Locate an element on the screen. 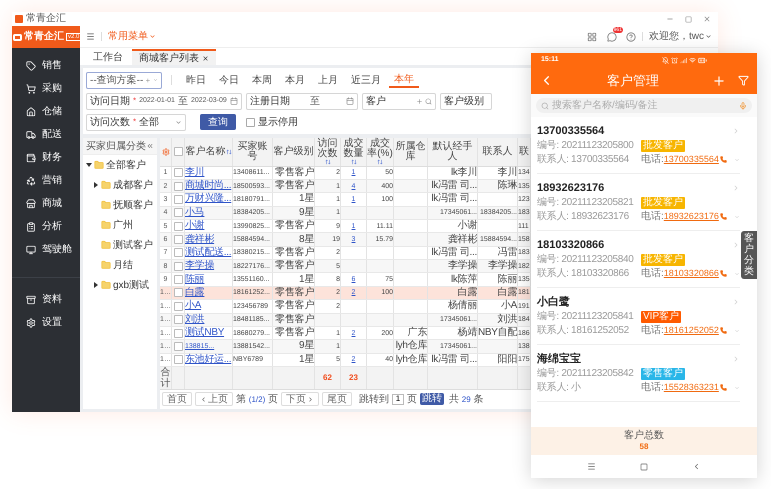  sidebar-item: 仓储 is located at coordinates (46, 111).